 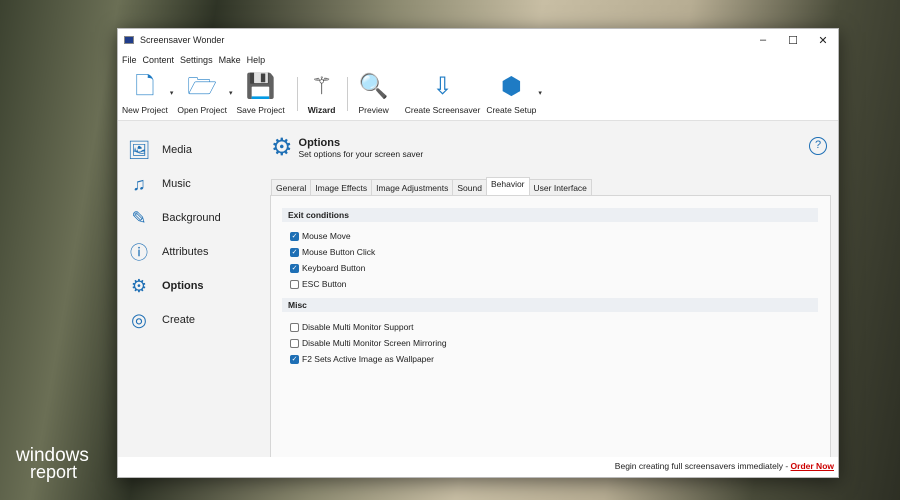 What do you see at coordinates (173, 150) in the screenshot?
I see `sidebar-item-media: 🖼 Media` at bounding box center [173, 150].